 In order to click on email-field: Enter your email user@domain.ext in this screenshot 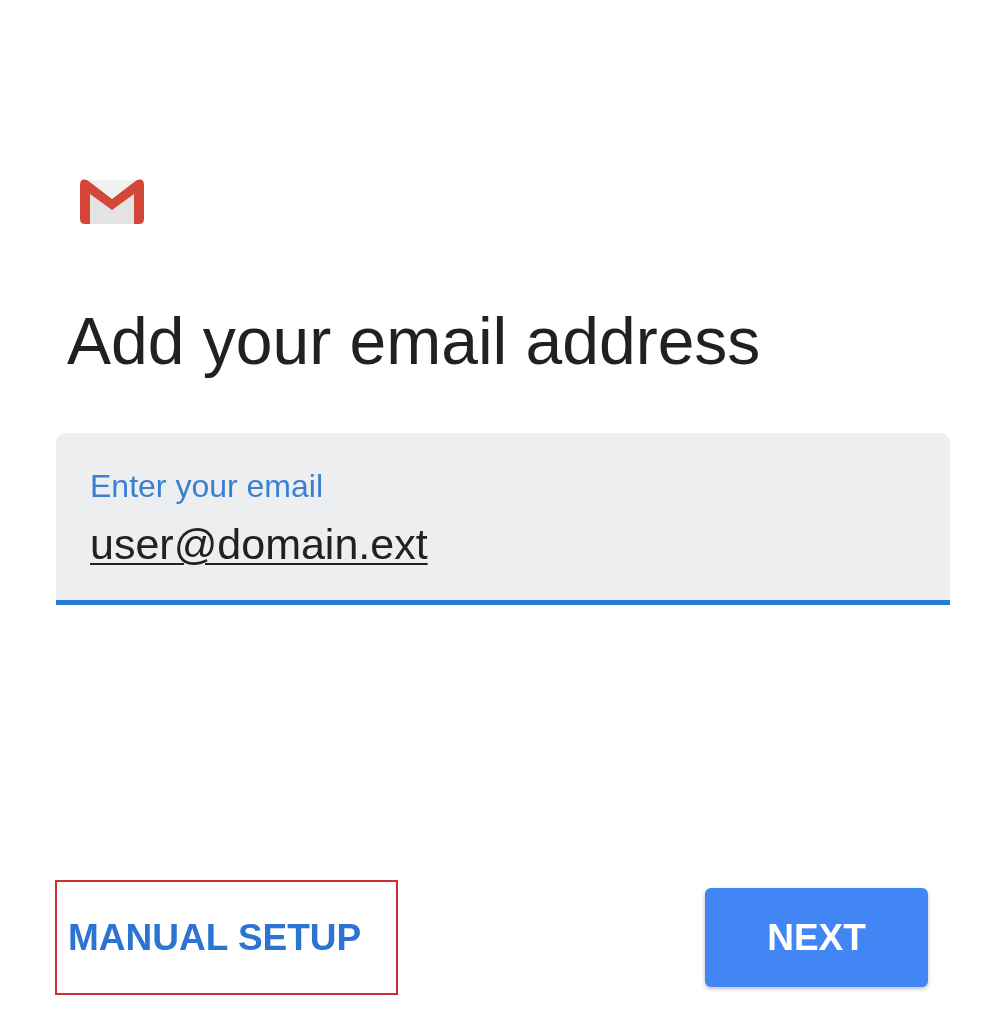, I will do `click(503, 519)`.